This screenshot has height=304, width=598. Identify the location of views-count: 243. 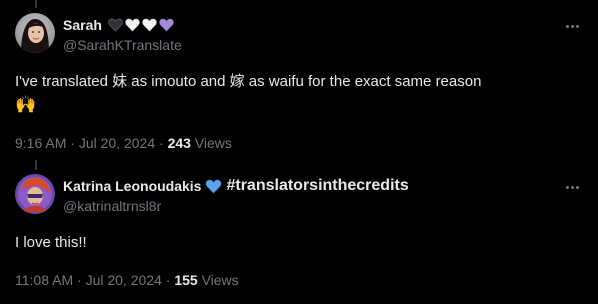
(179, 143).